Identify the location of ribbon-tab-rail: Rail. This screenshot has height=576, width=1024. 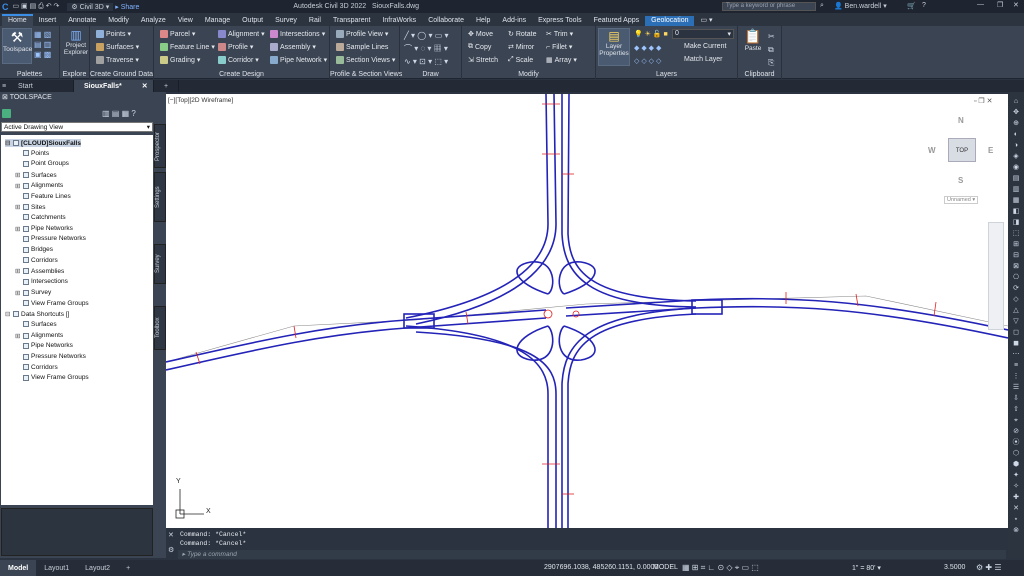
(315, 21).